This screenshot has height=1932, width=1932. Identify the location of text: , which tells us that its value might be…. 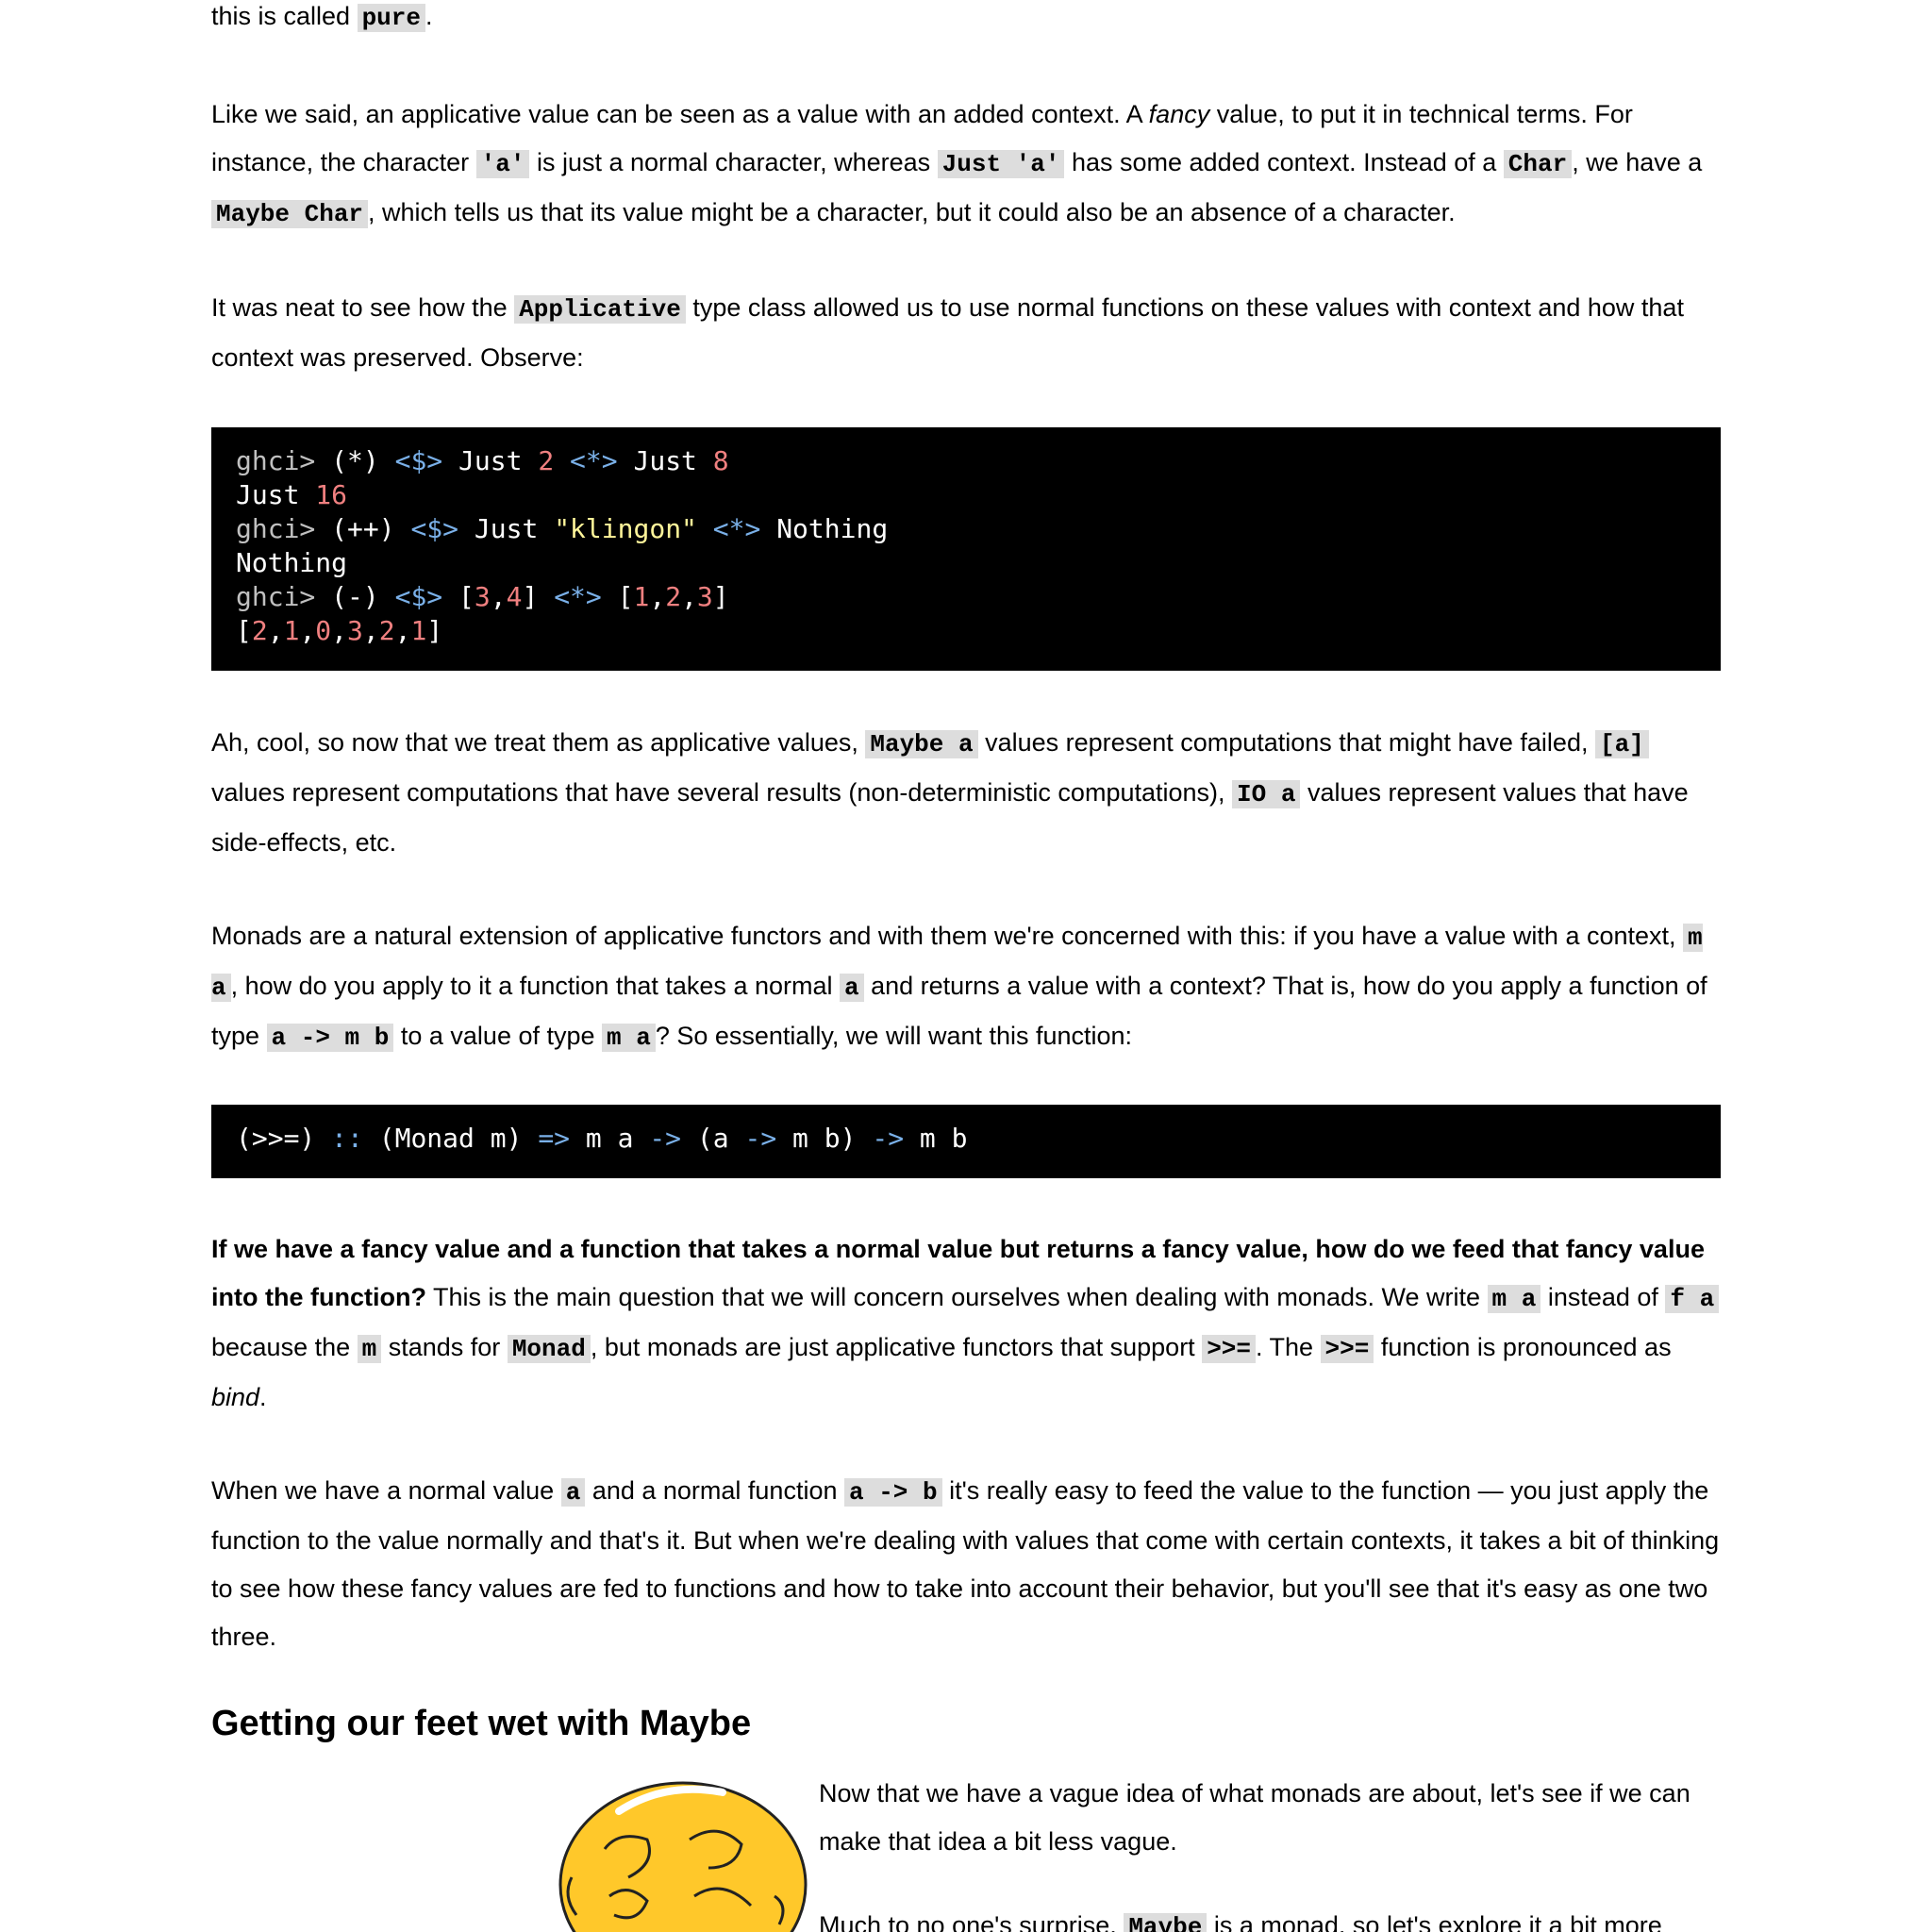
(912, 212).